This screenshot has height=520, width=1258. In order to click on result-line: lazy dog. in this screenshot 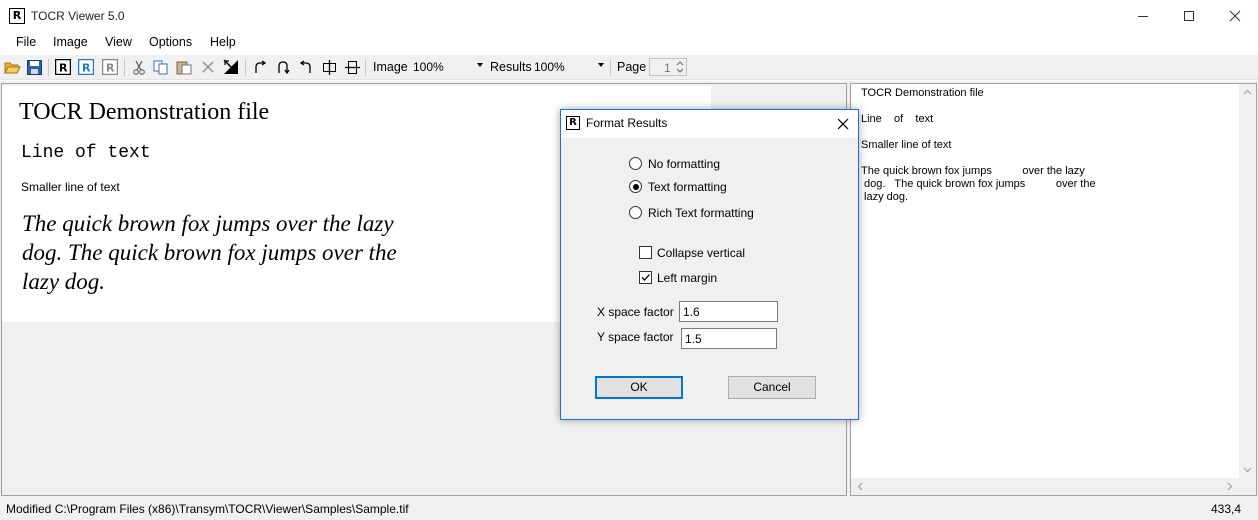, I will do `click(885, 197)`.